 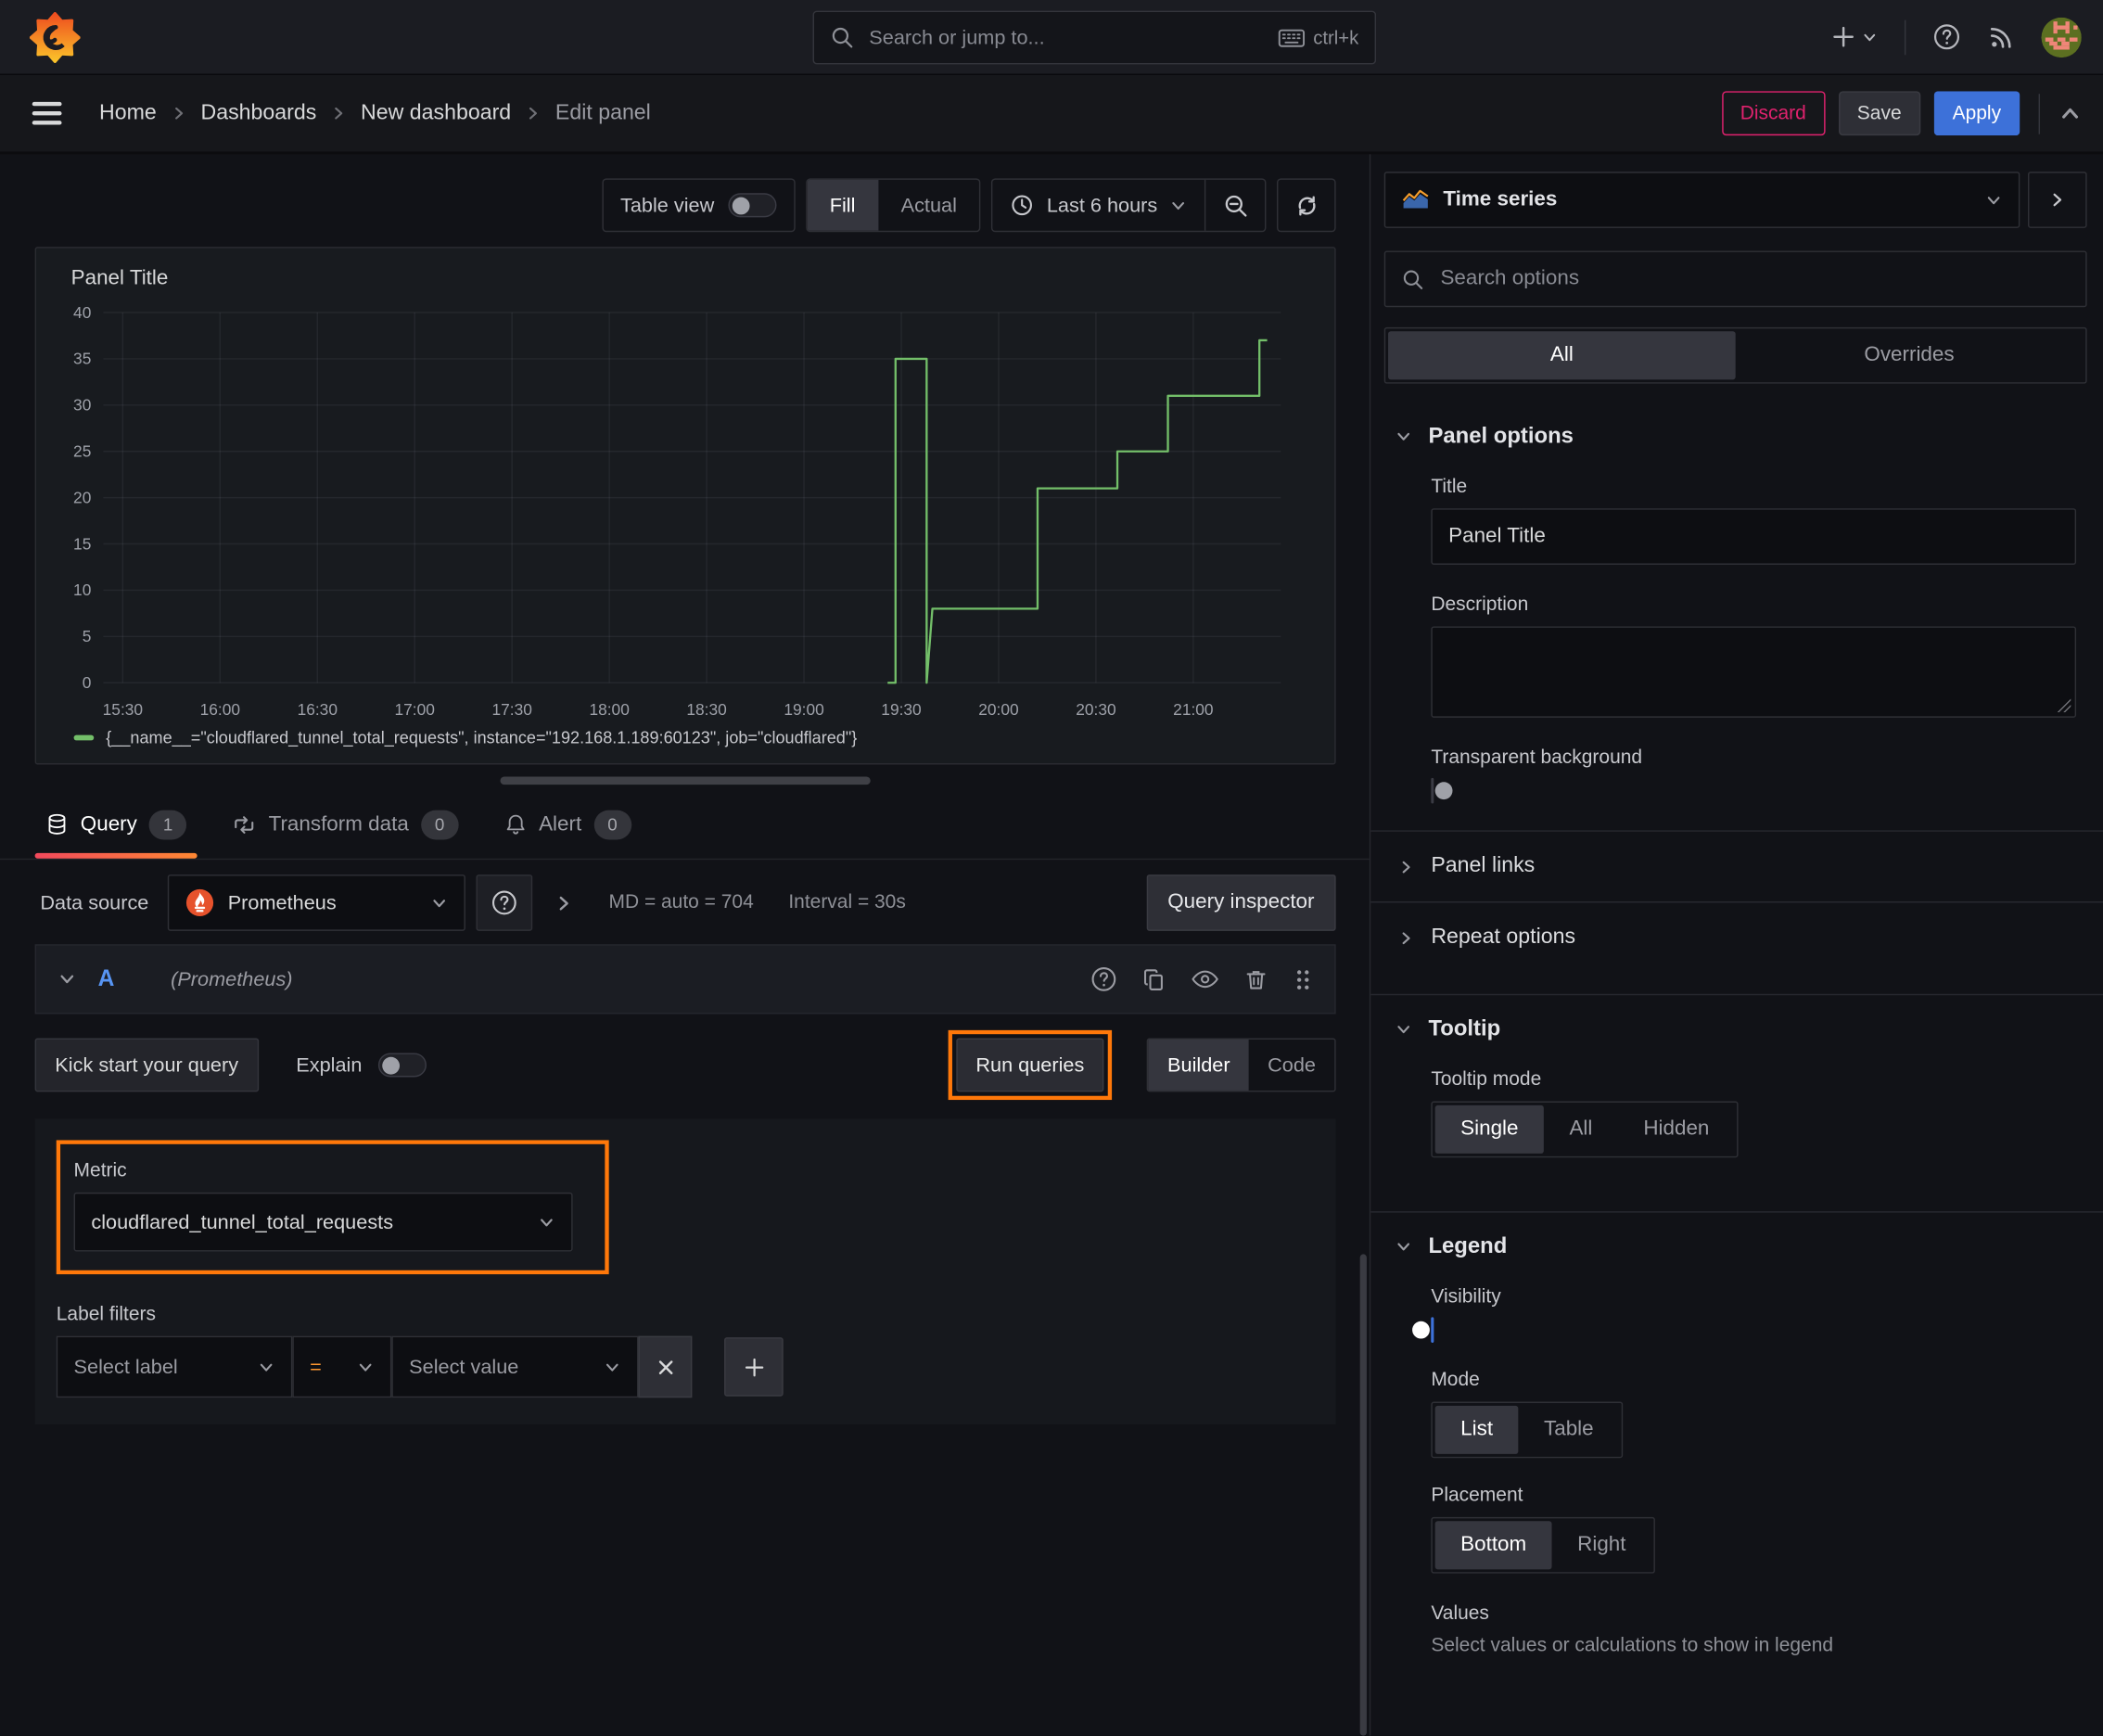 What do you see at coordinates (1303, 979) in the screenshot?
I see `drag-handle-icon` at bounding box center [1303, 979].